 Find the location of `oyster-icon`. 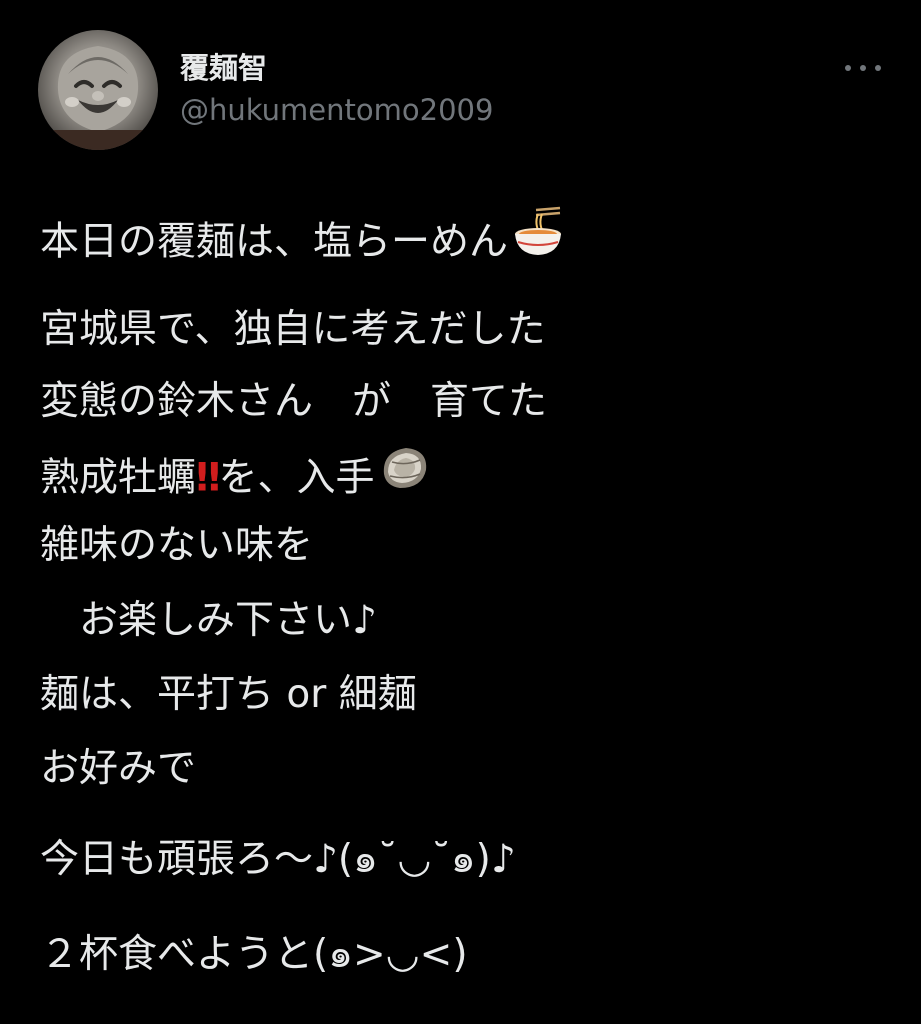

oyster-icon is located at coordinates (404, 476).